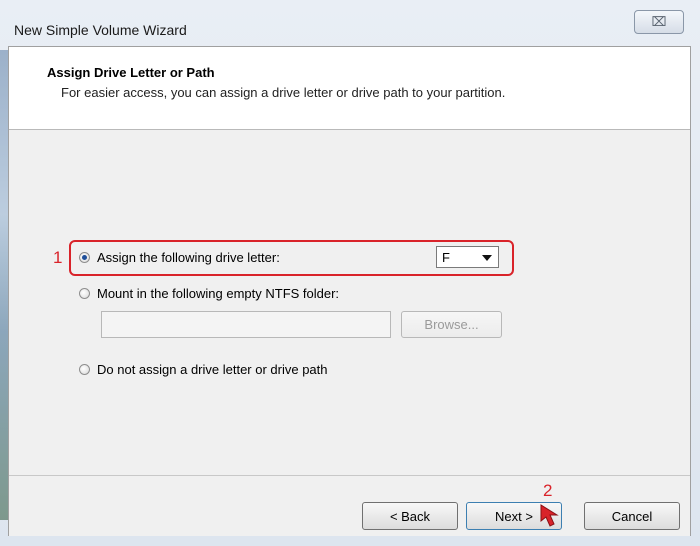 The width and height of the screenshot is (700, 546). What do you see at coordinates (410, 516) in the screenshot?
I see `back-button: < Back` at bounding box center [410, 516].